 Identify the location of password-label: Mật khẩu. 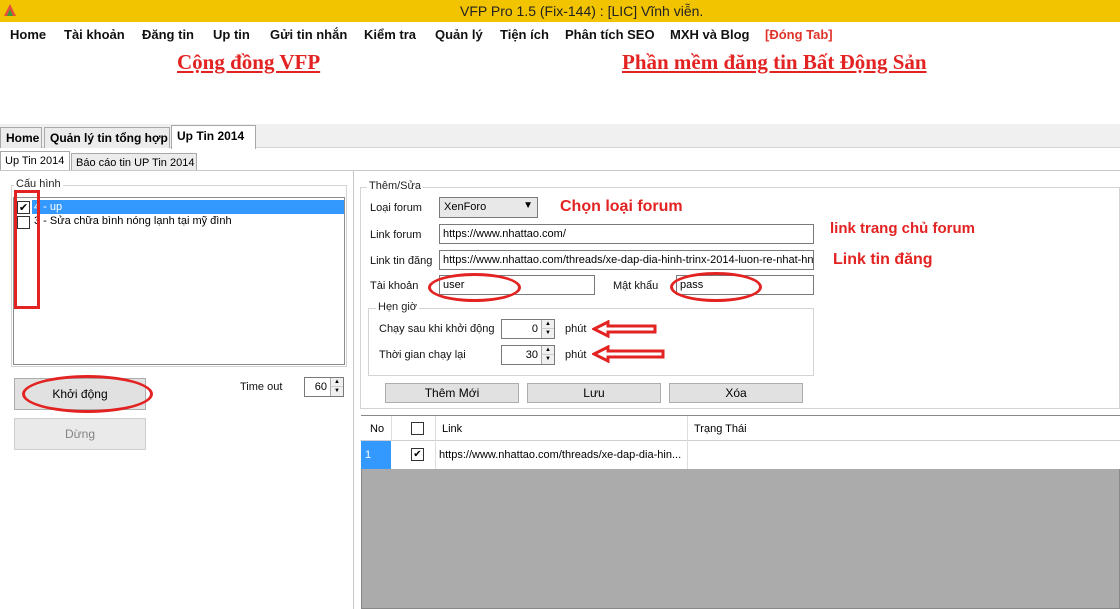
(636, 286).